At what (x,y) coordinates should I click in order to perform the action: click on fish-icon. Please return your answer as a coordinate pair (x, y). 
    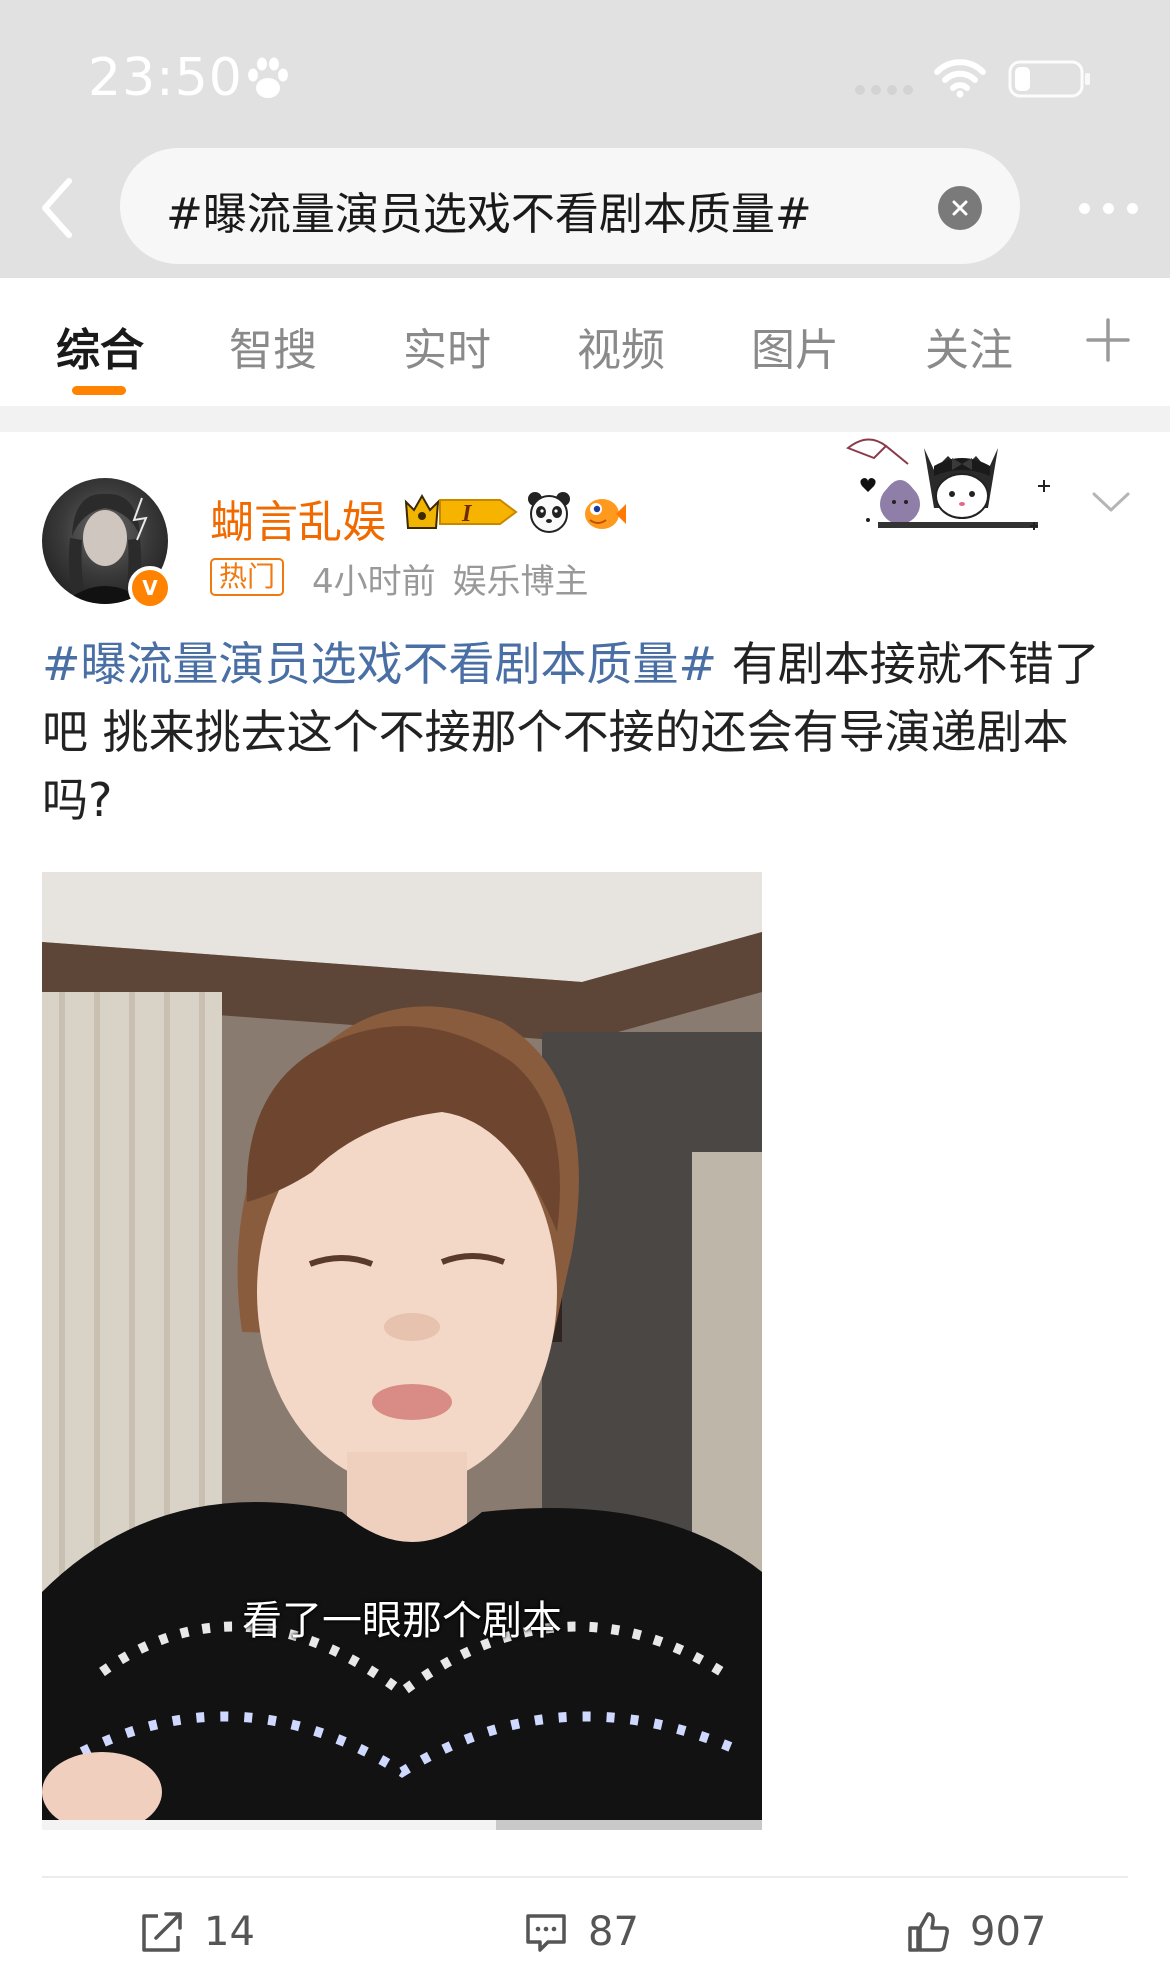
    Looking at the image, I should click on (605, 514).